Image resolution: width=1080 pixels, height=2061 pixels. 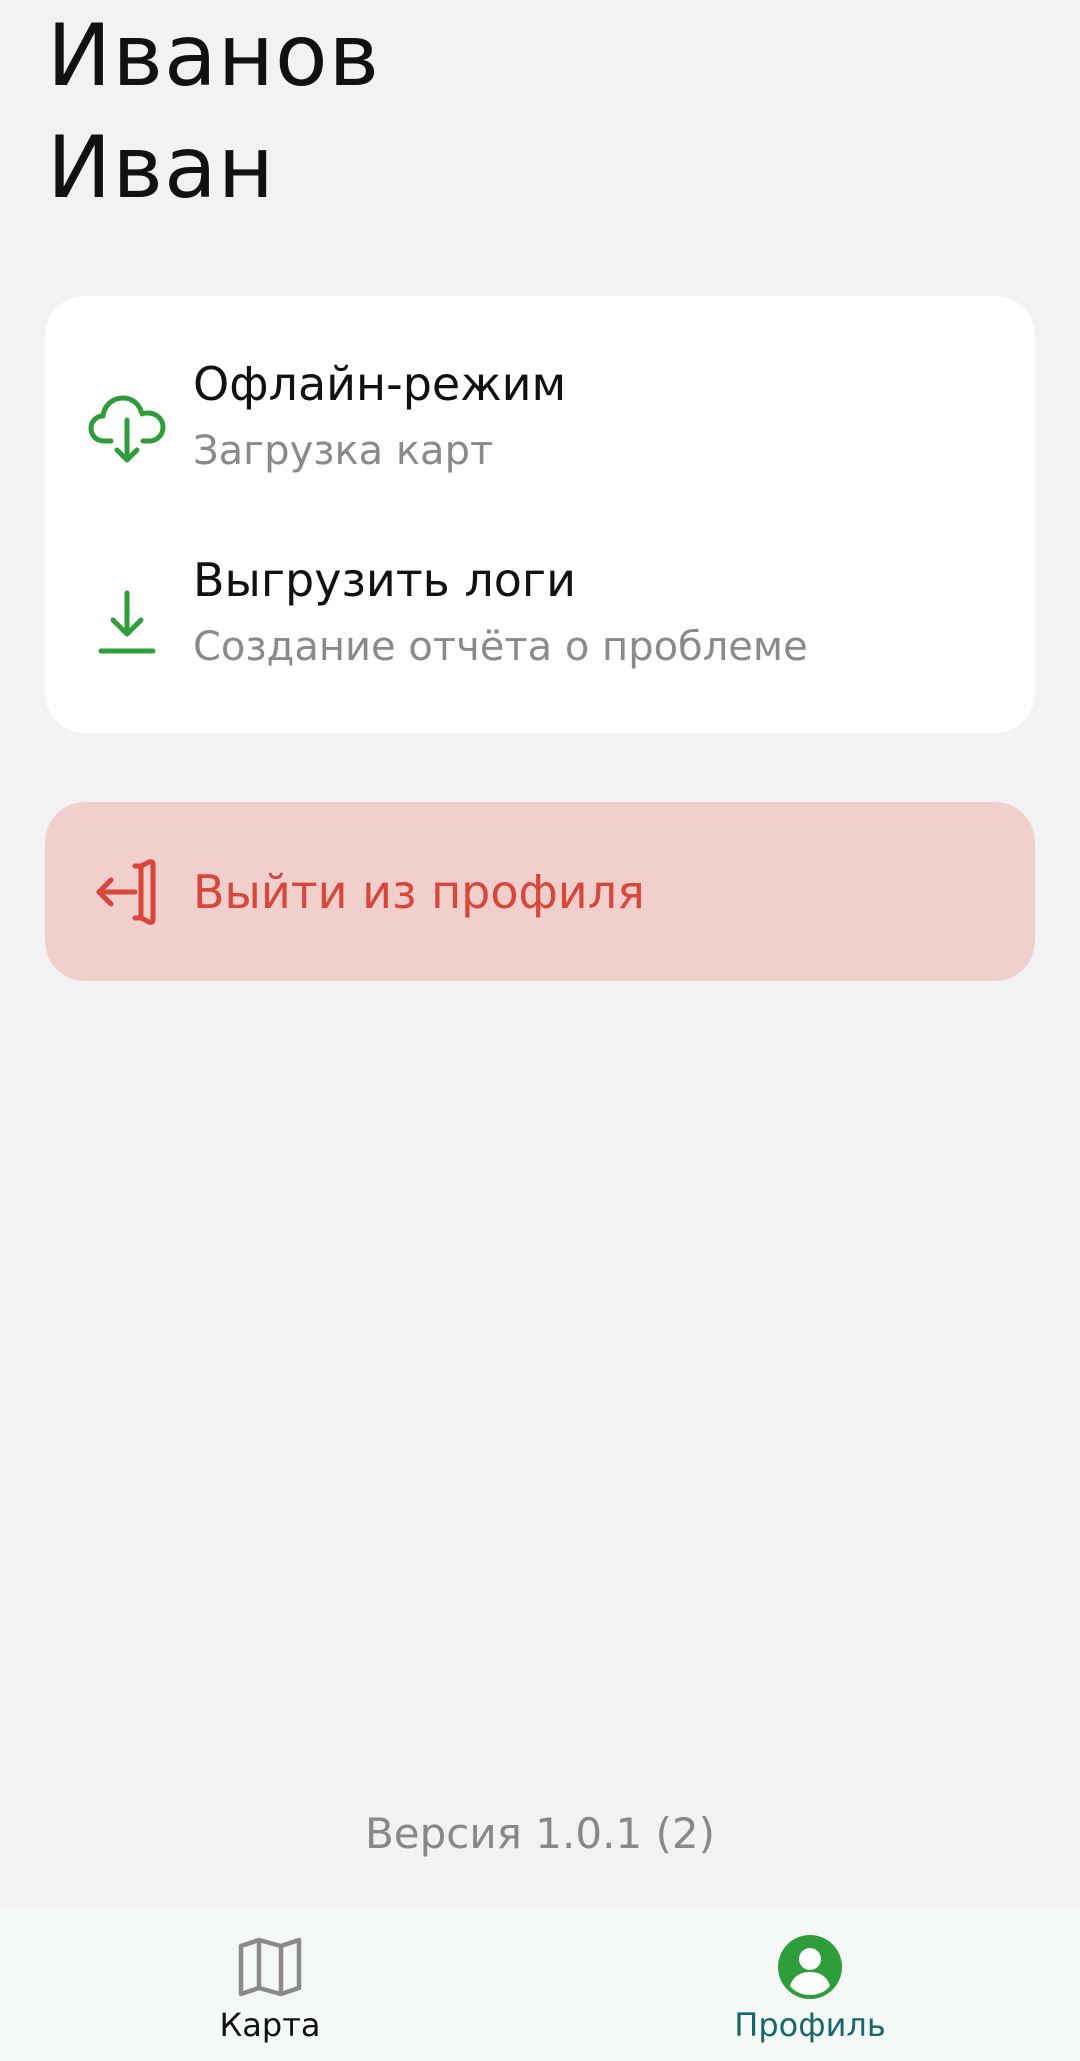 What do you see at coordinates (500, 647) in the screenshot?
I see `export-logs-subtitle: Создание отчёта о проблеме` at bounding box center [500, 647].